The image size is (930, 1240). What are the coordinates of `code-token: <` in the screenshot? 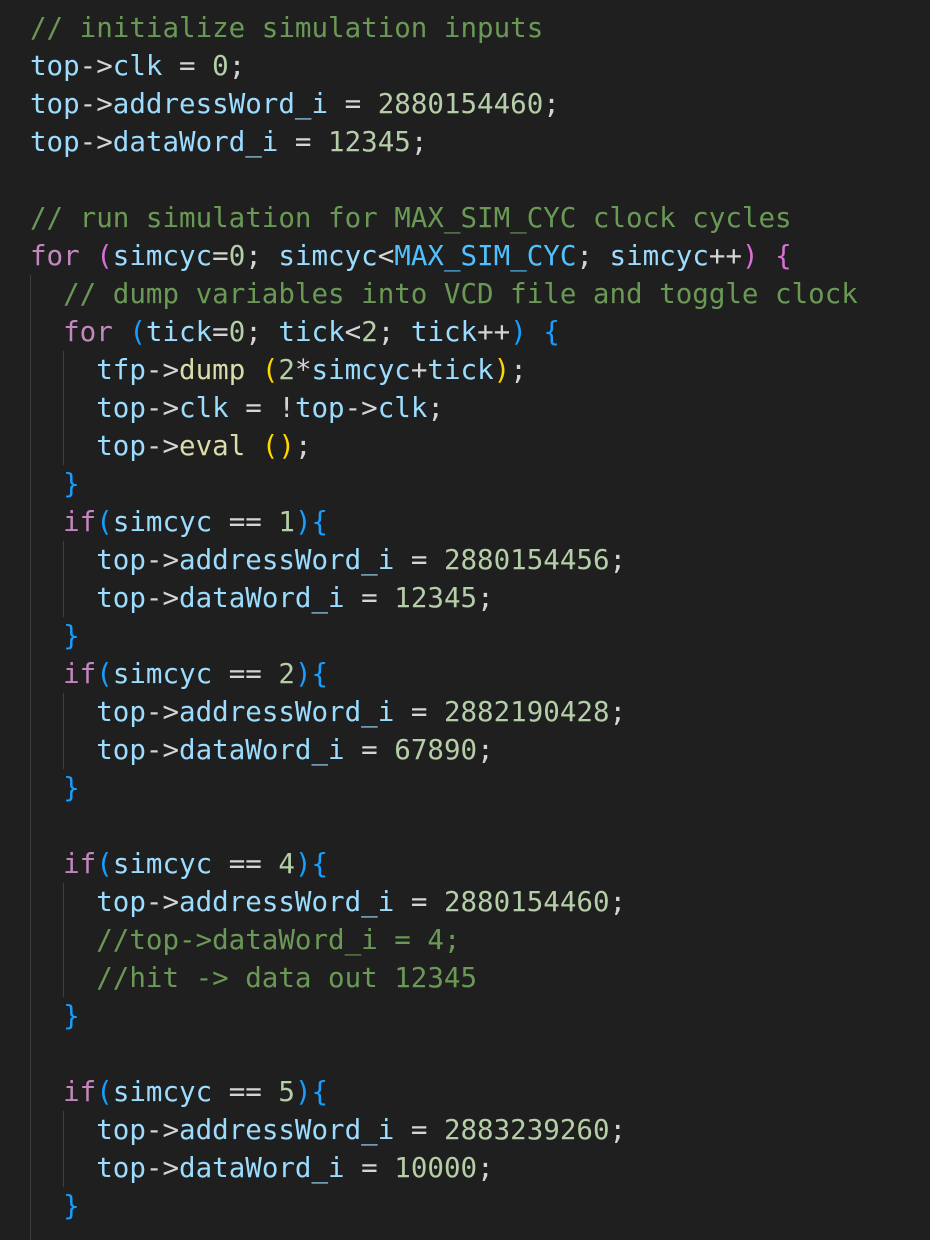 It's located at (386, 256).